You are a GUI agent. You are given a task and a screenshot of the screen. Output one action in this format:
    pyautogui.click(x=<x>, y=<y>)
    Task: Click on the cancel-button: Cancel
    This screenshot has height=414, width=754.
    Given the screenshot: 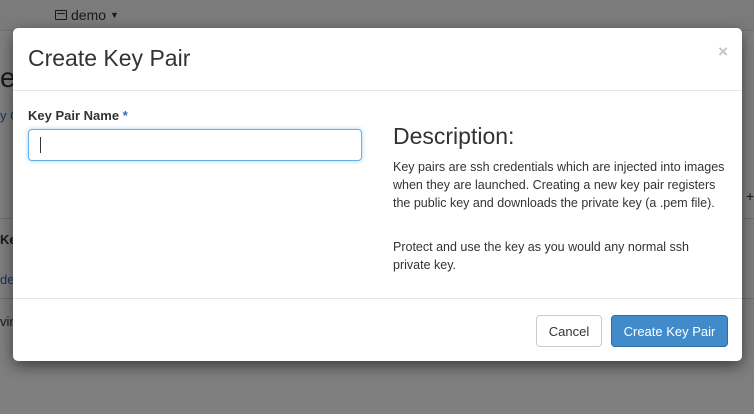 What is the action you would take?
    pyautogui.click(x=569, y=331)
    